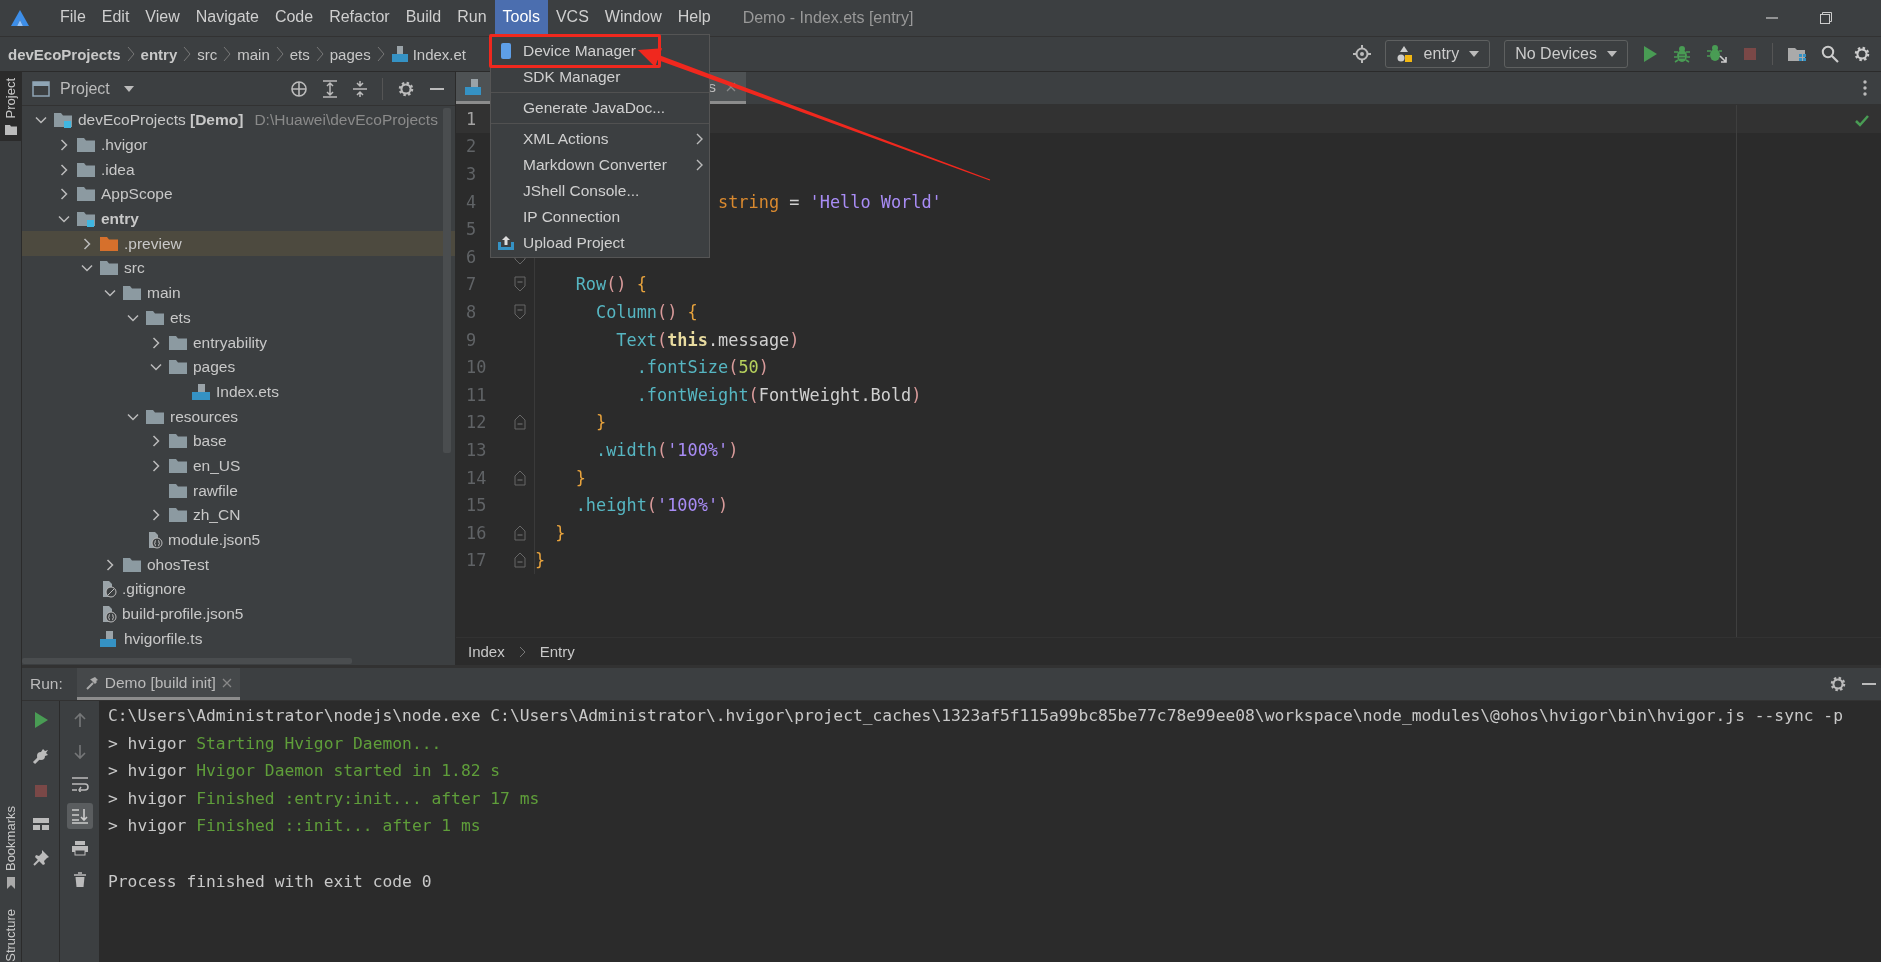  Describe the element at coordinates (40, 858) in the screenshot. I see `pin-icon` at that location.